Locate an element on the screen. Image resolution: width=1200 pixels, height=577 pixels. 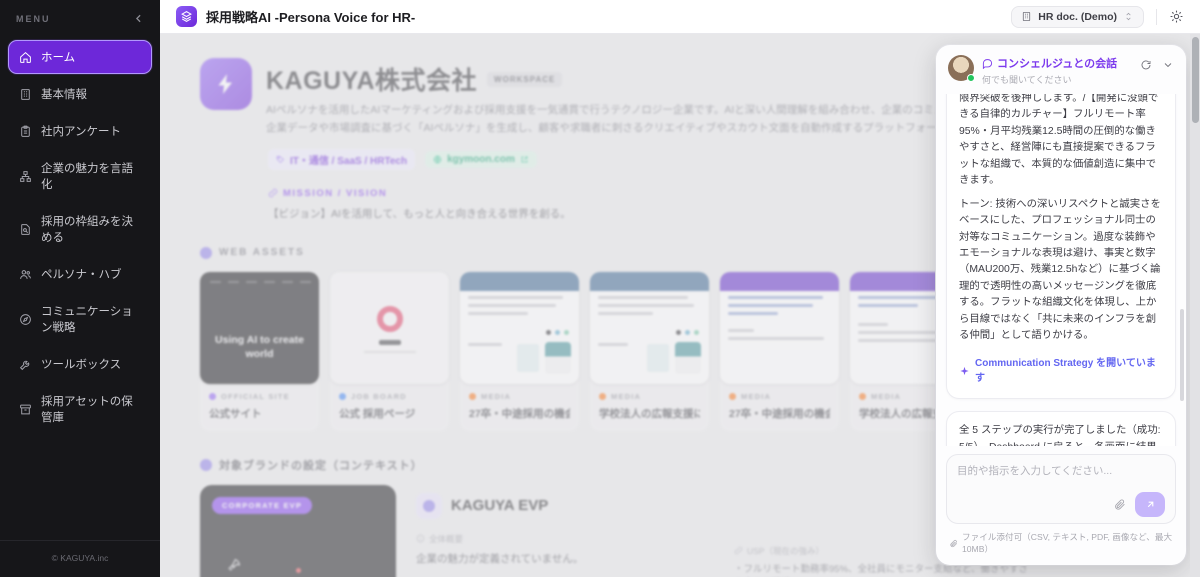
evp-title: KAGUYA EVP is located at coordinates (500, 505).